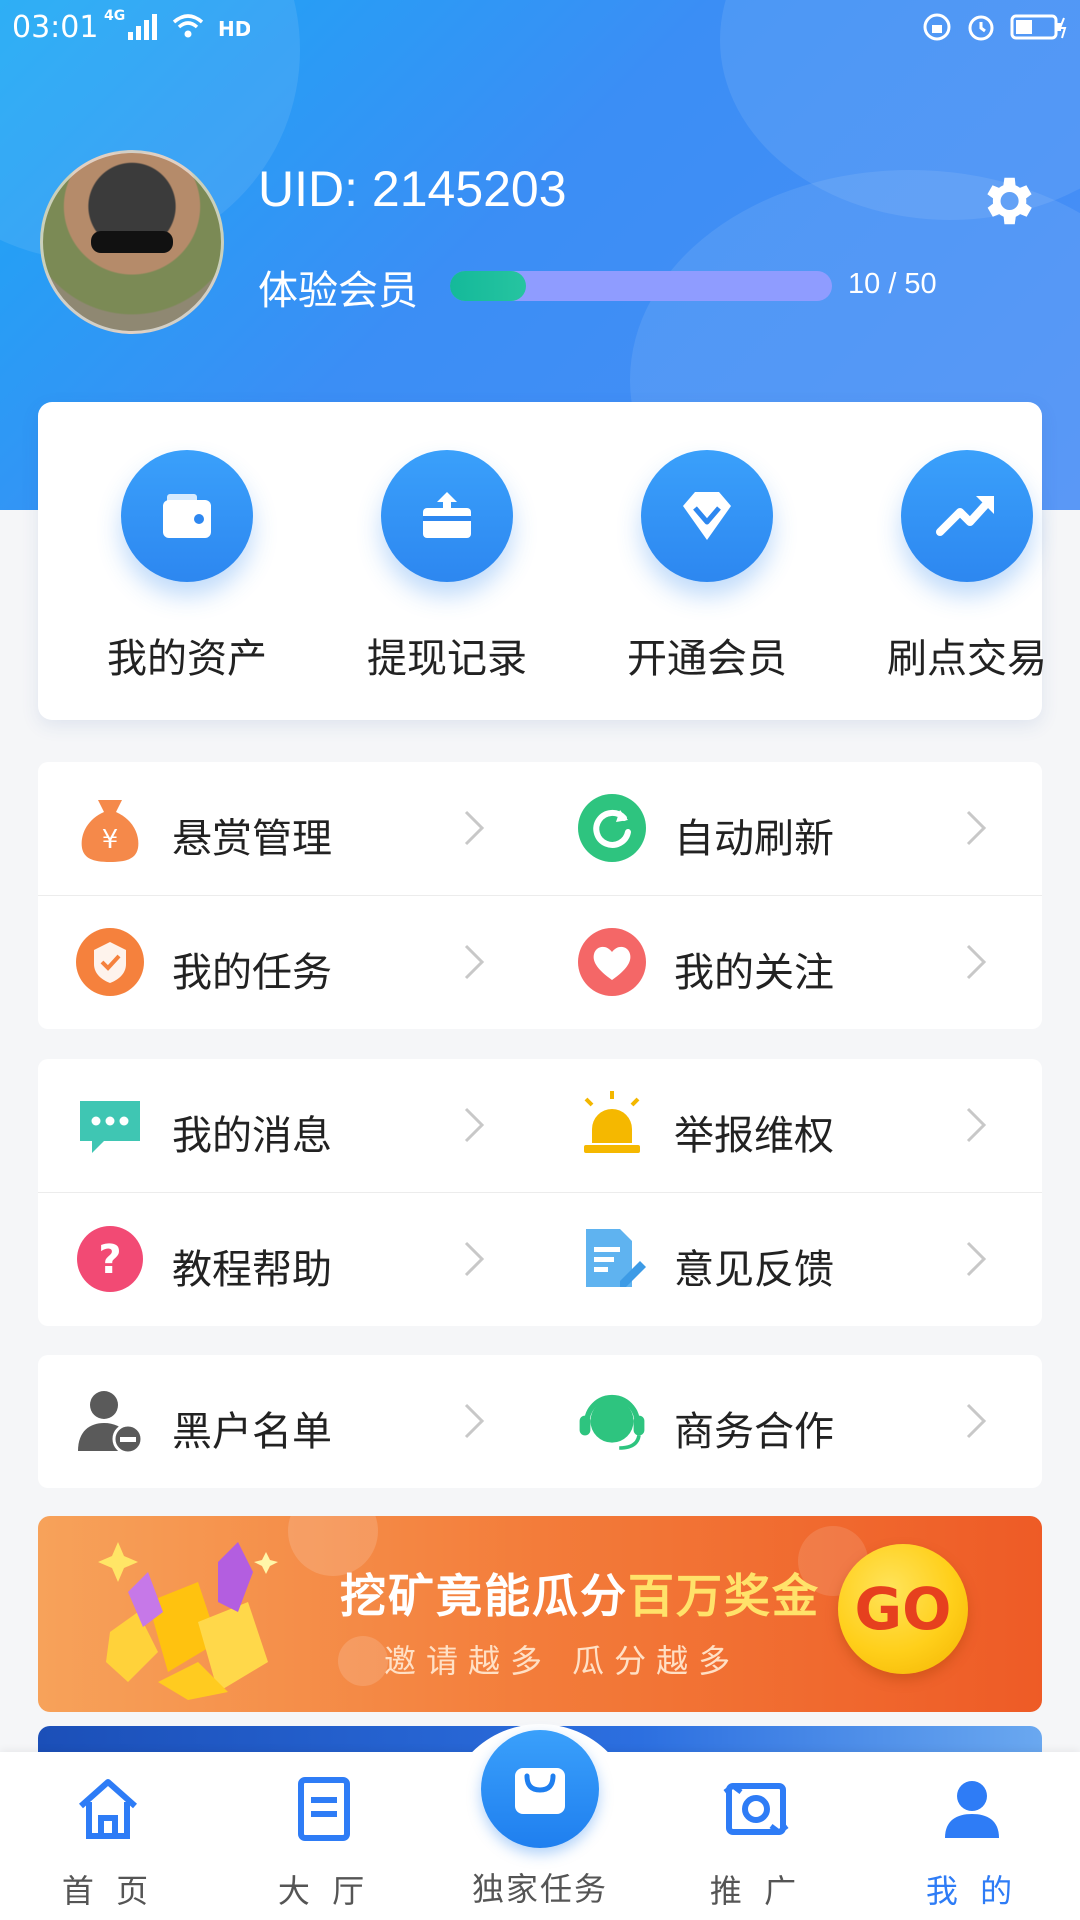 The width and height of the screenshot is (1080, 1920). What do you see at coordinates (447, 567) in the screenshot?
I see `quick-action-withdraw-records: 提现记录` at bounding box center [447, 567].